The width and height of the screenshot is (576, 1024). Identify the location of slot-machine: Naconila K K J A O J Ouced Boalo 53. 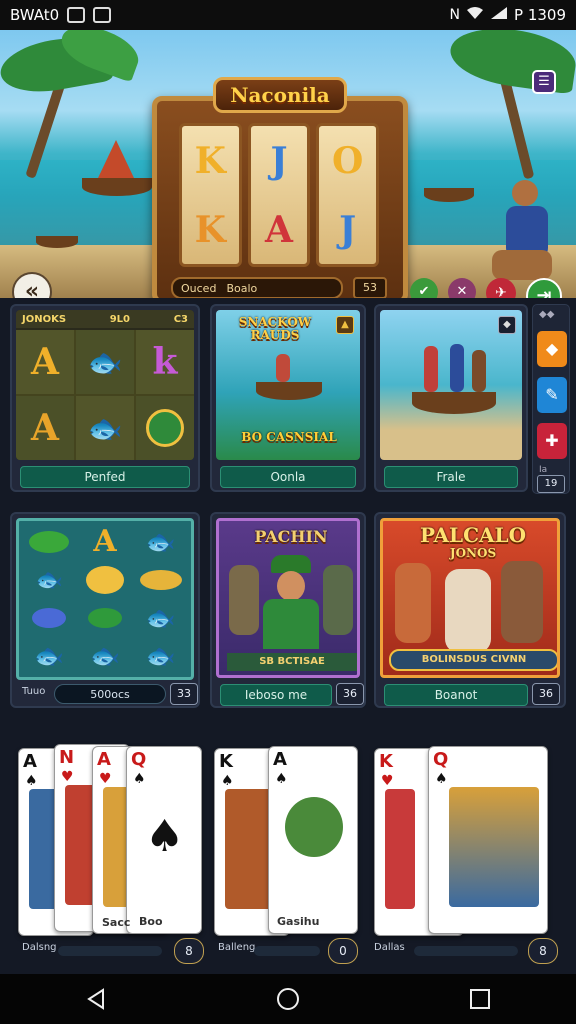
(280, 187).